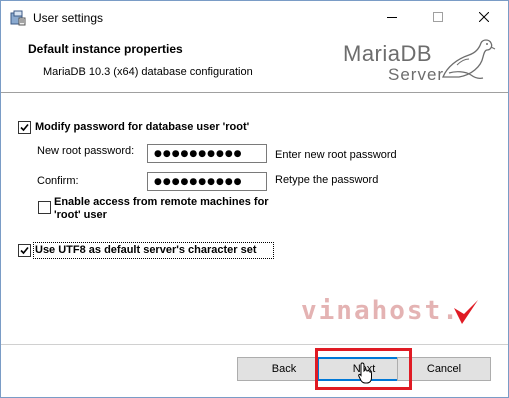 Image resolution: width=509 pixels, height=398 pixels. I want to click on maximize-button, so click(438, 17).